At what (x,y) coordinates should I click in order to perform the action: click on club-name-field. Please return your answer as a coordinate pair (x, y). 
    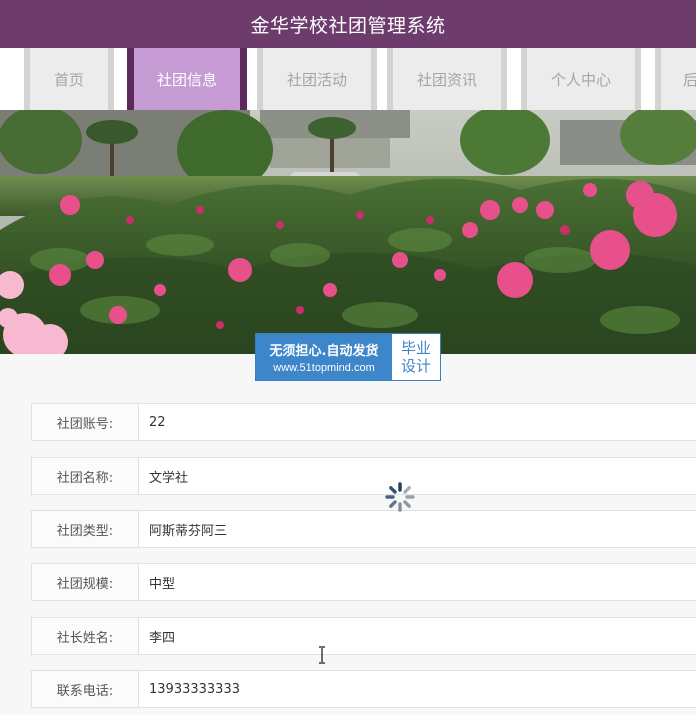
    Looking at the image, I should click on (417, 476).